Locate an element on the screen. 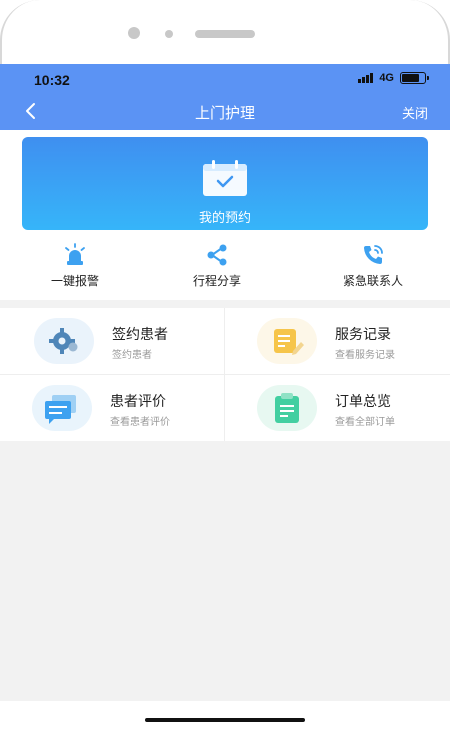 This screenshot has height=749, width=450. menu-item-patient-reviews: 患者评价 查看患者评价 is located at coordinates (112, 408).